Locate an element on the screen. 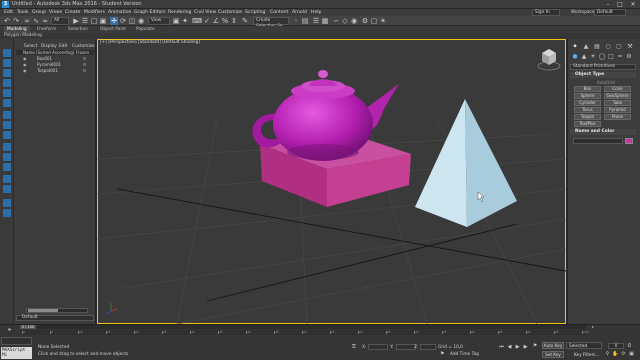  select-manipulate-icon: ✦ is located at coordinates (185, 21).